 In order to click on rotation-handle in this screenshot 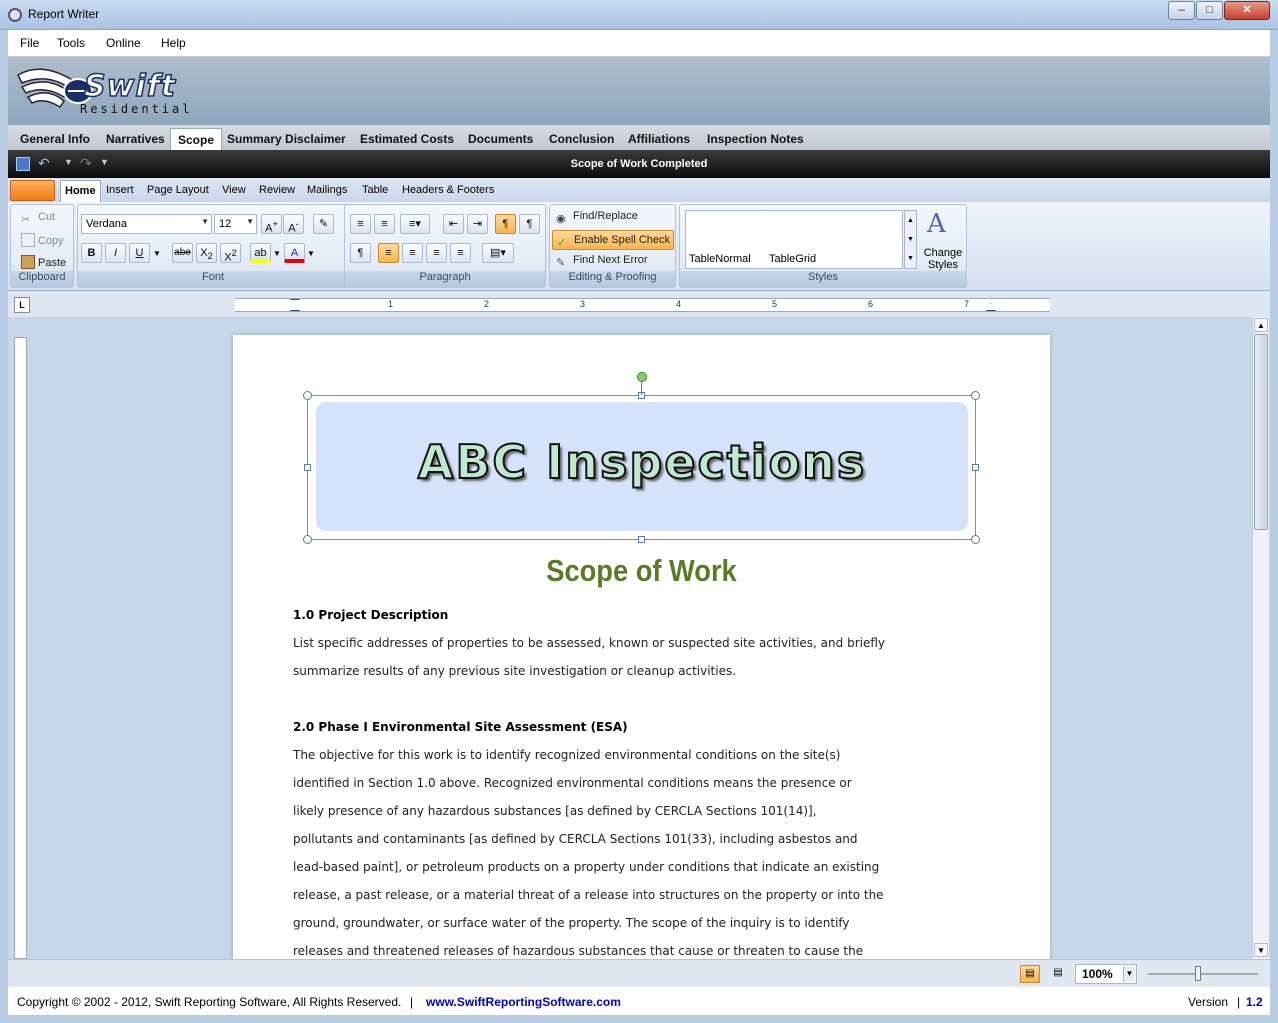, I will do `click(642, 377)`.